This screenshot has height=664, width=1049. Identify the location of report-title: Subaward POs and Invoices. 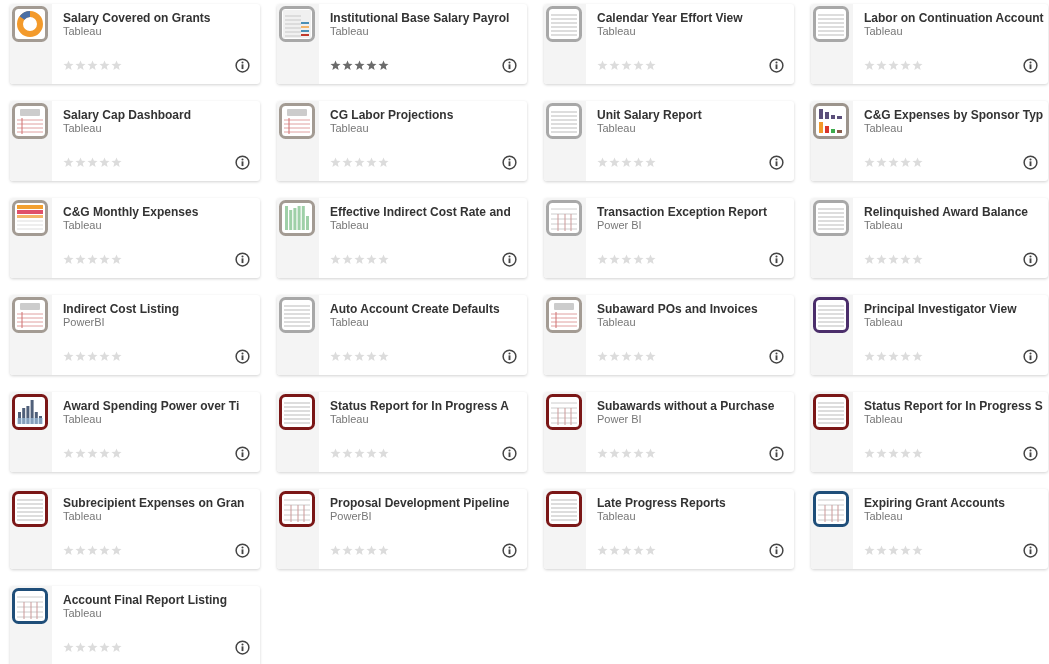
(695, 309).